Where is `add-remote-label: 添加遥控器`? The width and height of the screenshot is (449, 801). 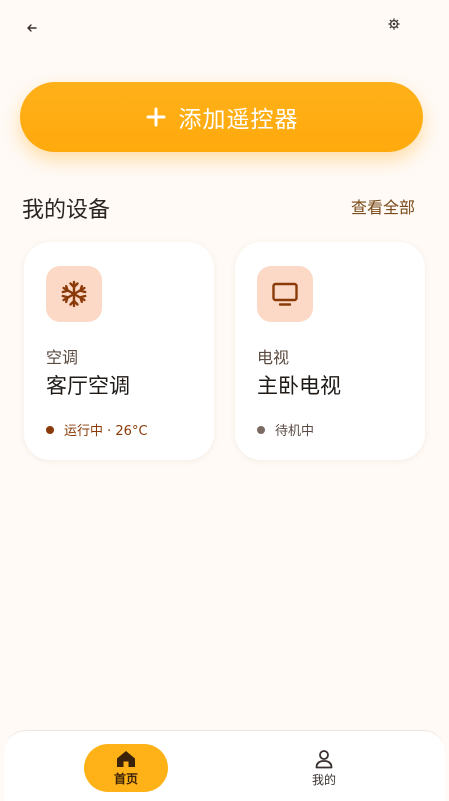
add-remote-label: 添加遥控器 is located at coordinates (238, 120).